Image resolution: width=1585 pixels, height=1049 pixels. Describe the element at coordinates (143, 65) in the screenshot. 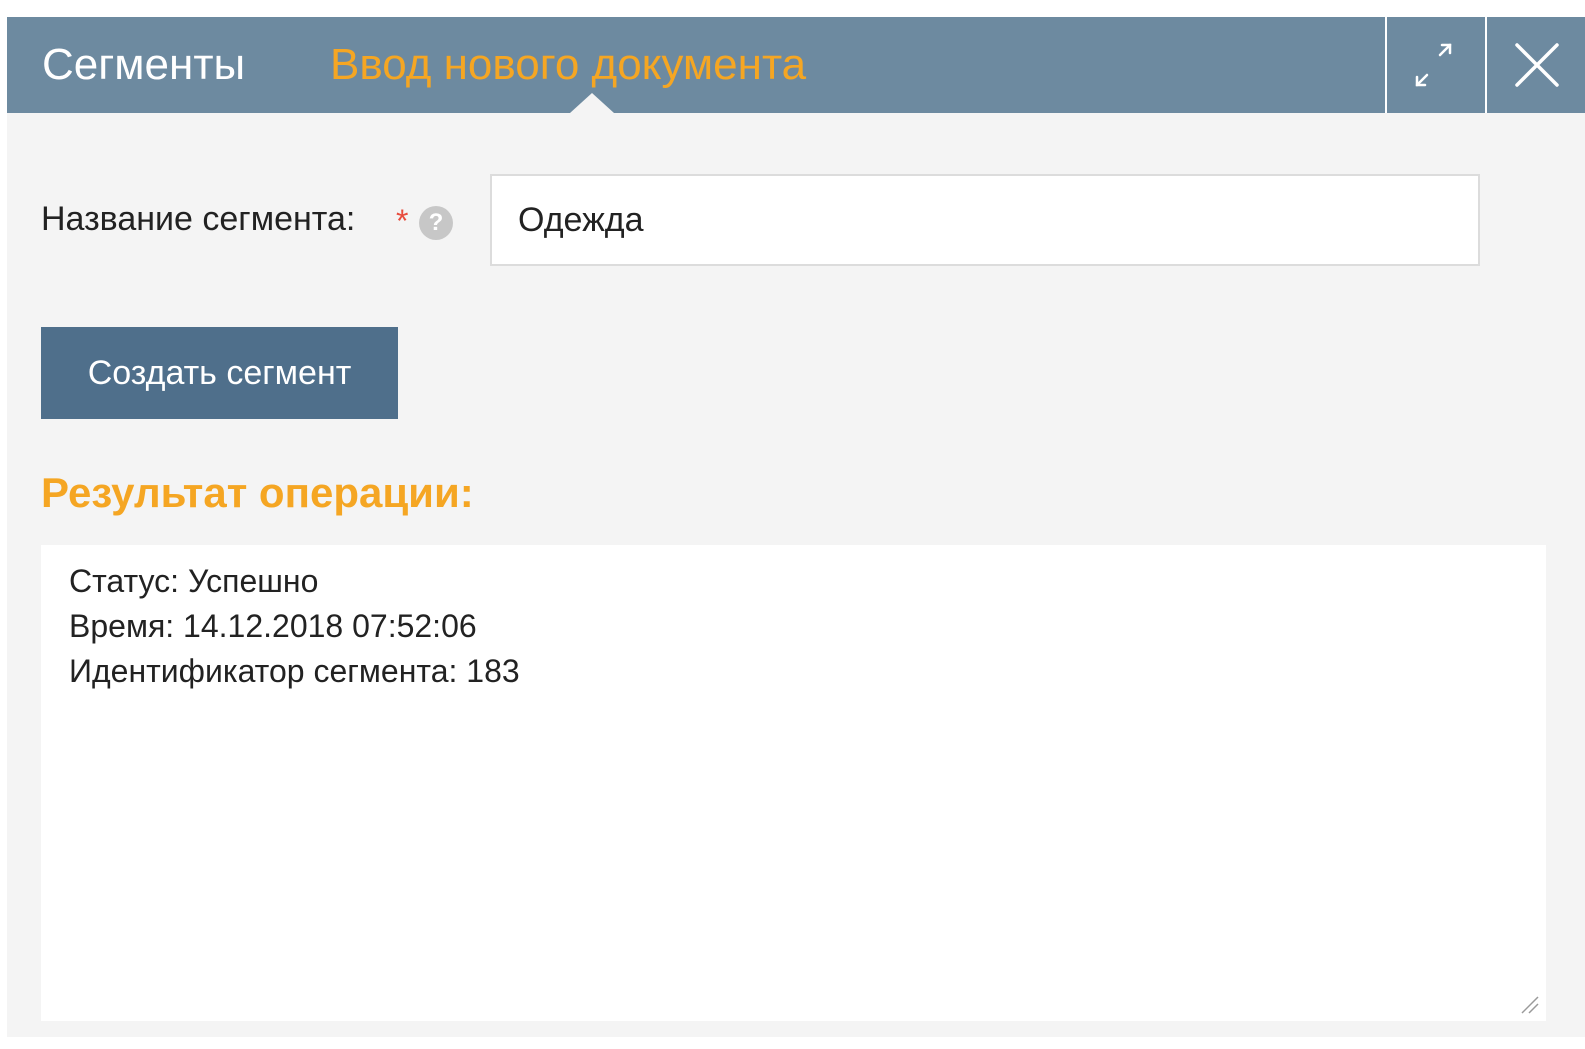

I see `tab-segments: Сегменты` at that location.